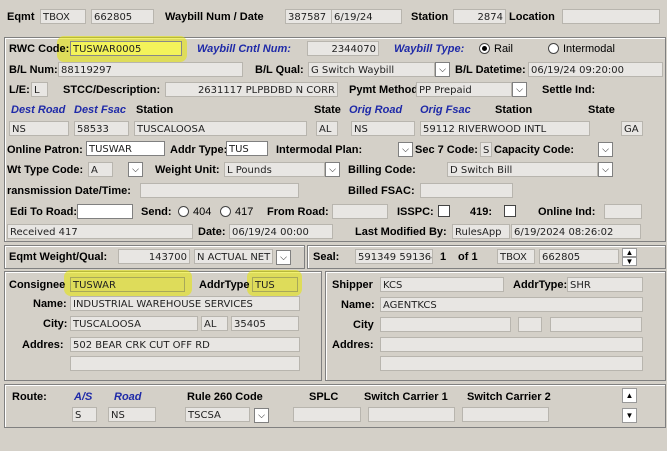  Describe the element at coordinates (446, 150) in the screenshot. I see `sec7-label: Sec 7 Code:` at that location.